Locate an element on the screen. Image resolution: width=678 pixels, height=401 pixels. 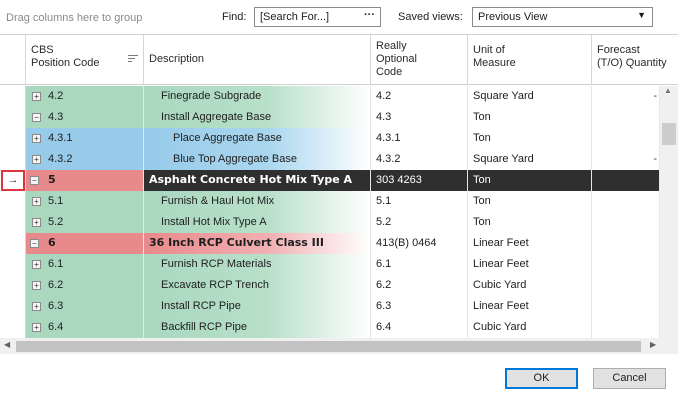
cell-description: Backfill RCP Pipe is located at coordinates (257, 327).